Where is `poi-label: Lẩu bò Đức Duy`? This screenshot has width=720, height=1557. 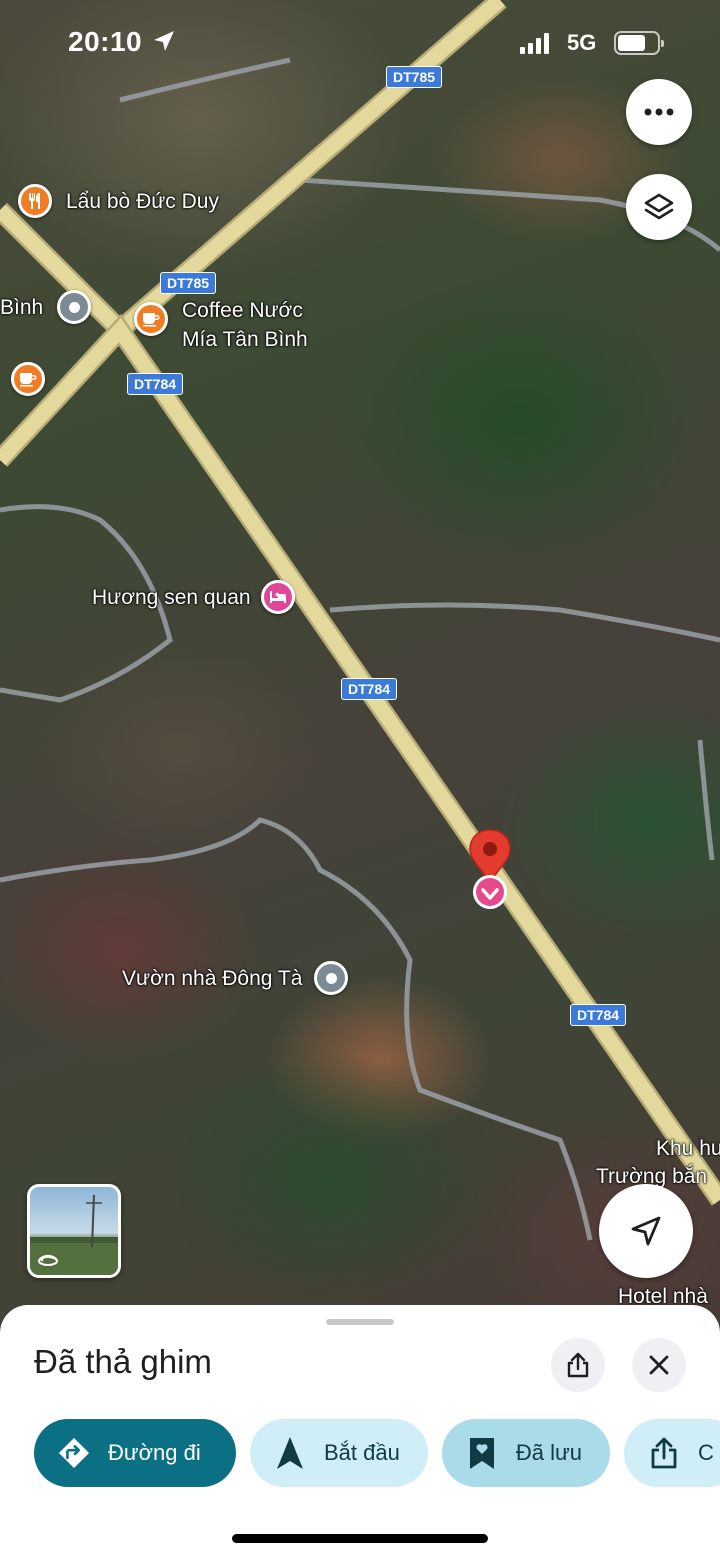 poi-label: Lẩu bò Đức Duy is located at coordinates (142, 201).